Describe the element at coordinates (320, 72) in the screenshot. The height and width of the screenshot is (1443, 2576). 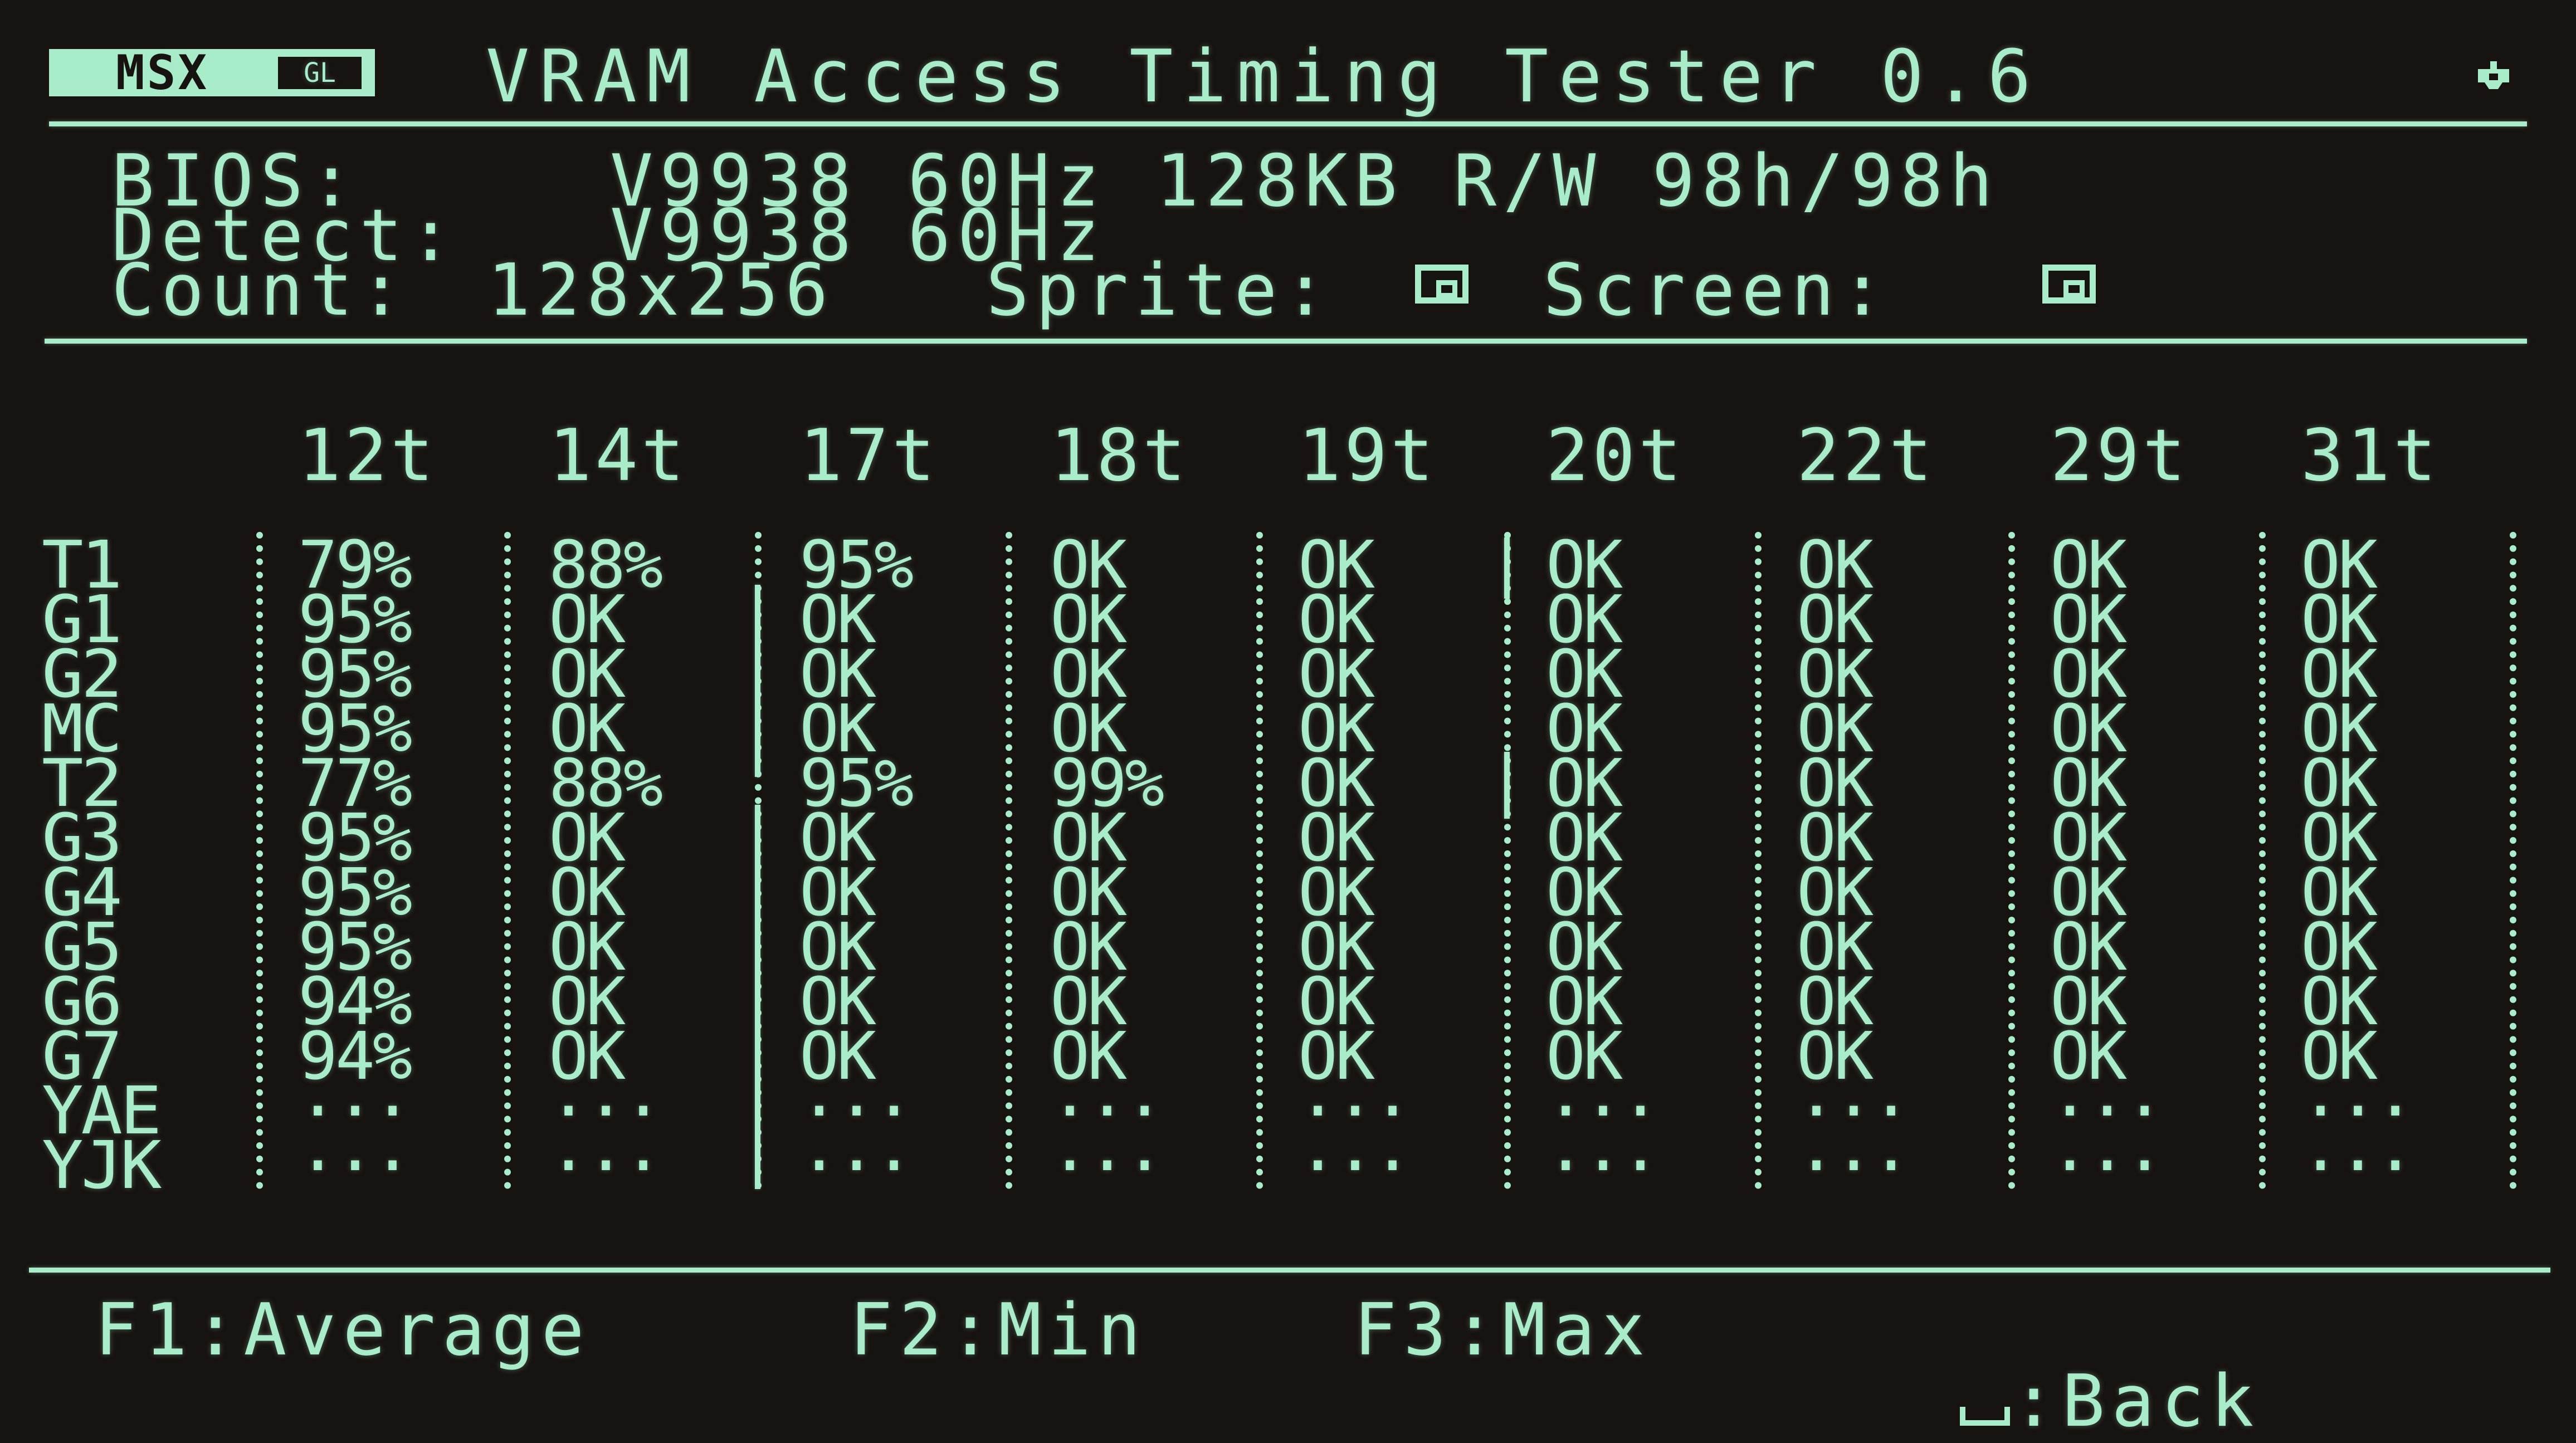
I see `logo-subtext: GL` at that location.